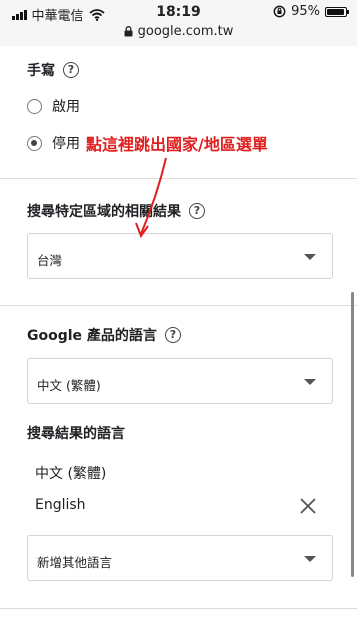 Image resolution: width=357 pixels, height=635 pixels. I want to click on product-language-heading: Google 產品的語言 ?, so click(104, 335).